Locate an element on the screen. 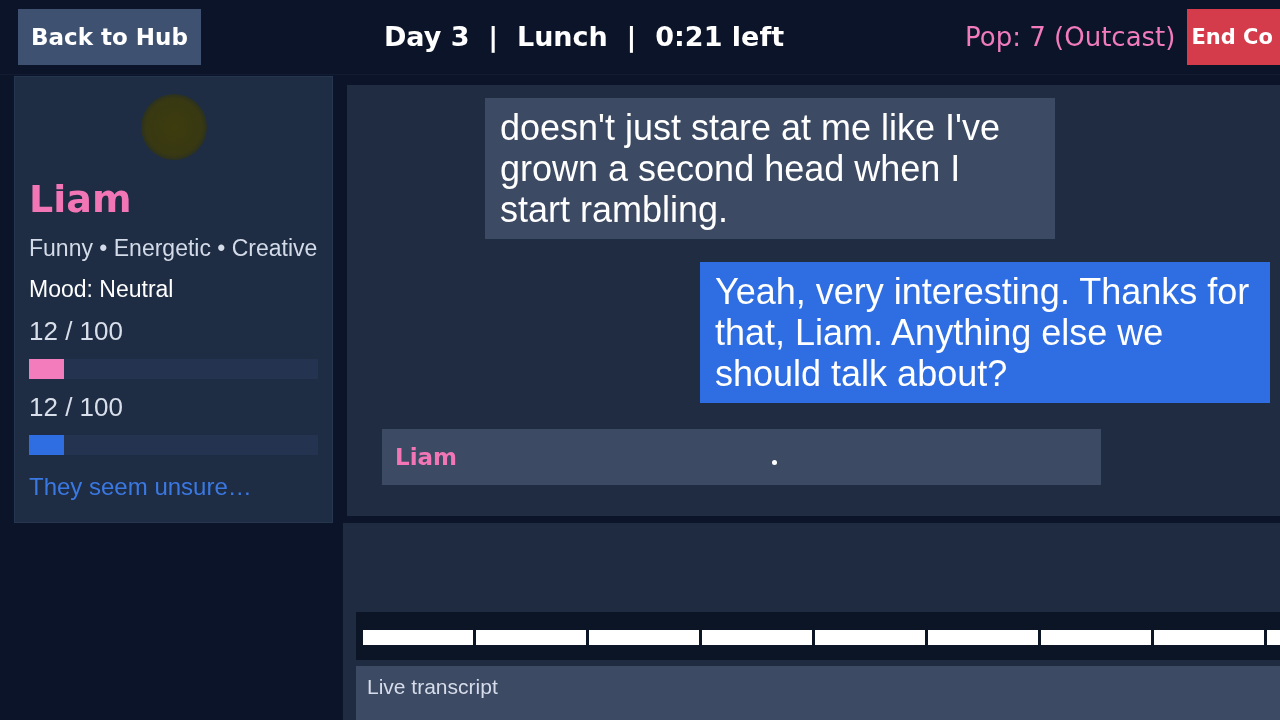 Image resolution: width=1280 pixels, height=720 pixels. npc-message: doesn't just stare at me like I've grown a second head when I start rambling. is located at coordinates (770, 168).